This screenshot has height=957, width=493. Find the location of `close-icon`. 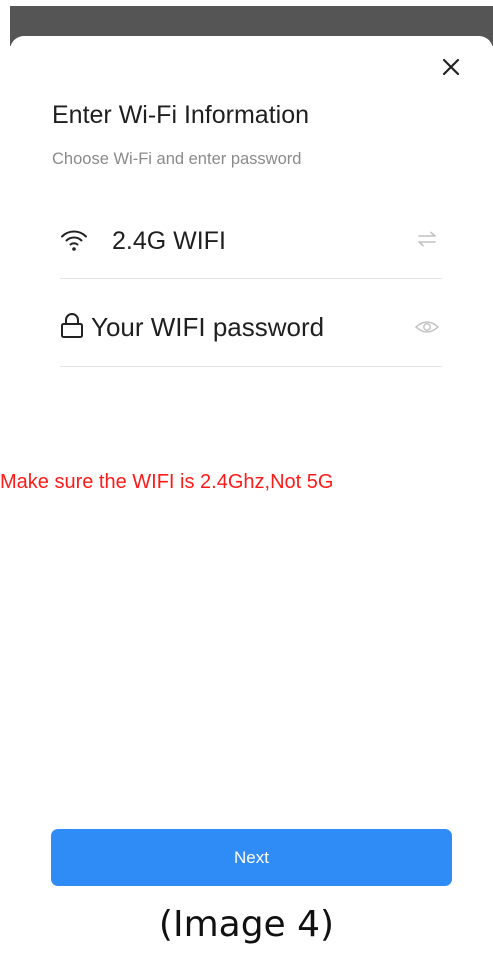

close-icon is located at coordinates (451, 67).